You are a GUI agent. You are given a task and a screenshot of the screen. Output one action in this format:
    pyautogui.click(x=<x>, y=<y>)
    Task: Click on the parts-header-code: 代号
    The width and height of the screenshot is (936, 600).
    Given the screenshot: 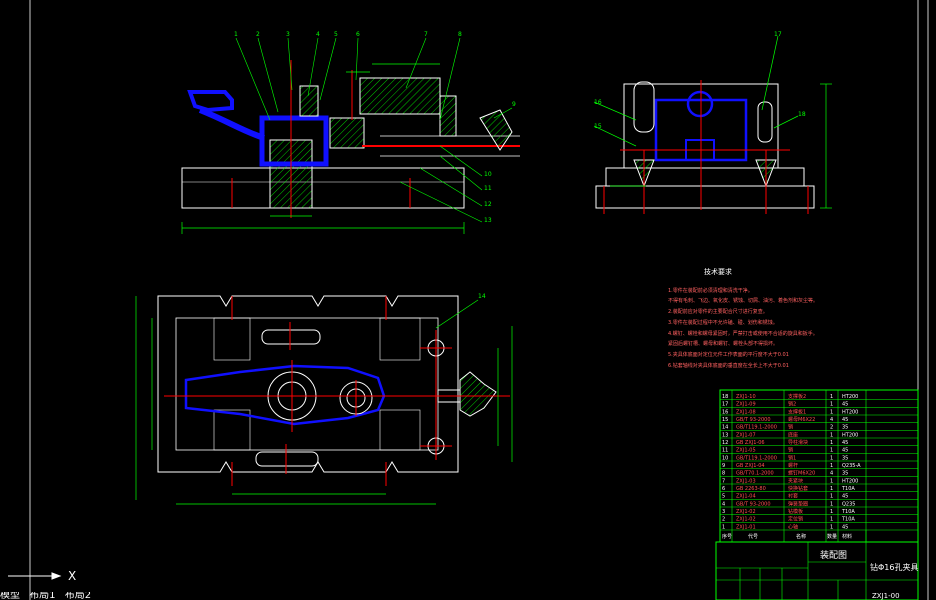 What is the action you would take?
    pyautogui.click(x=753, y=536)
    